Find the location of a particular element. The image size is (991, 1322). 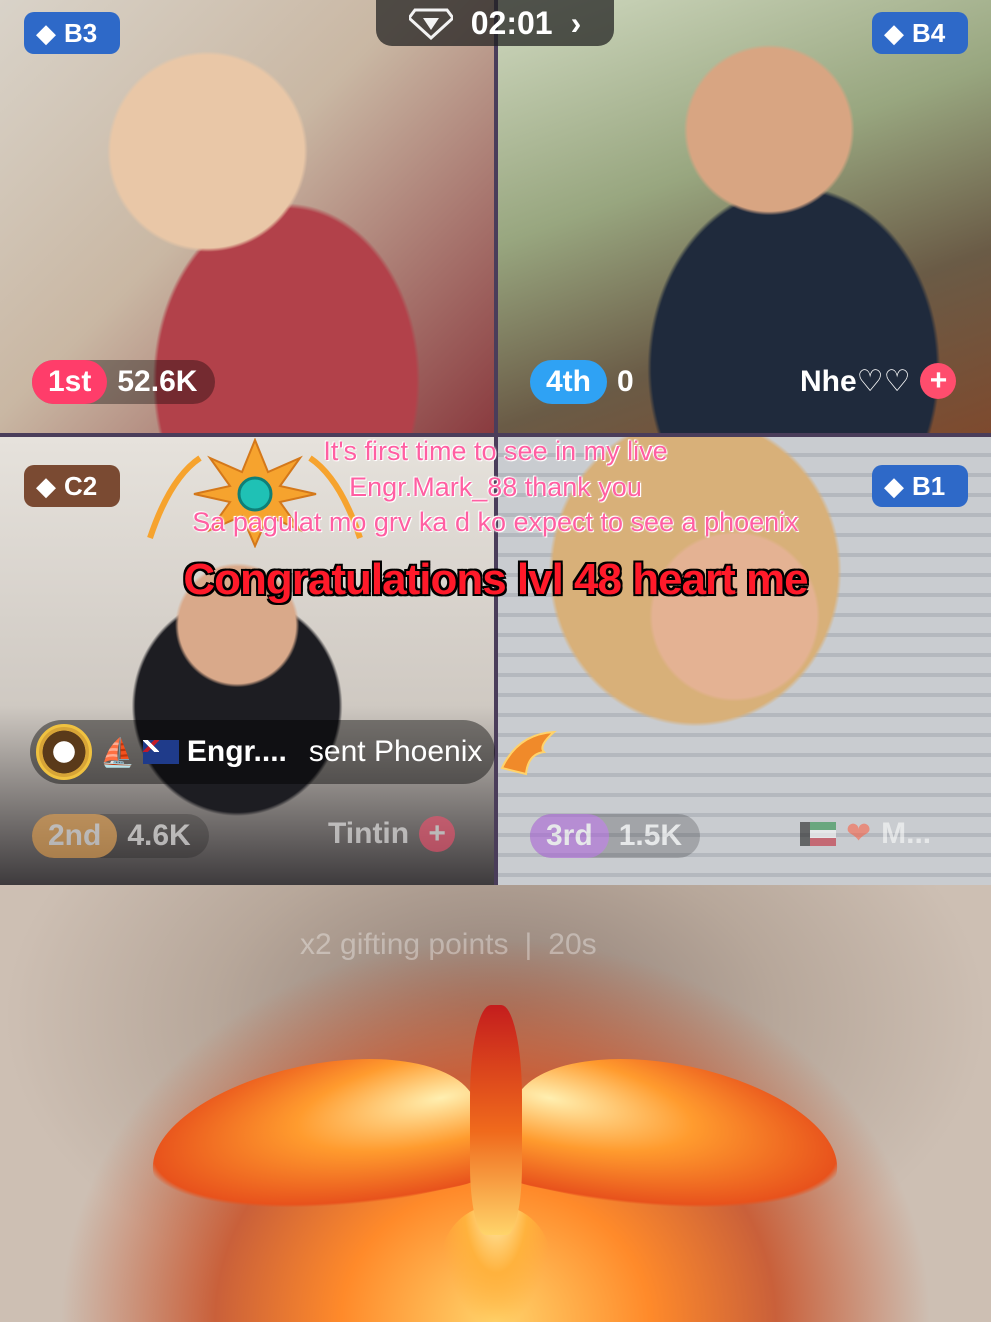

gifting-points-hint: x2 gifting points | 20s is located at coordinates (448, 944).